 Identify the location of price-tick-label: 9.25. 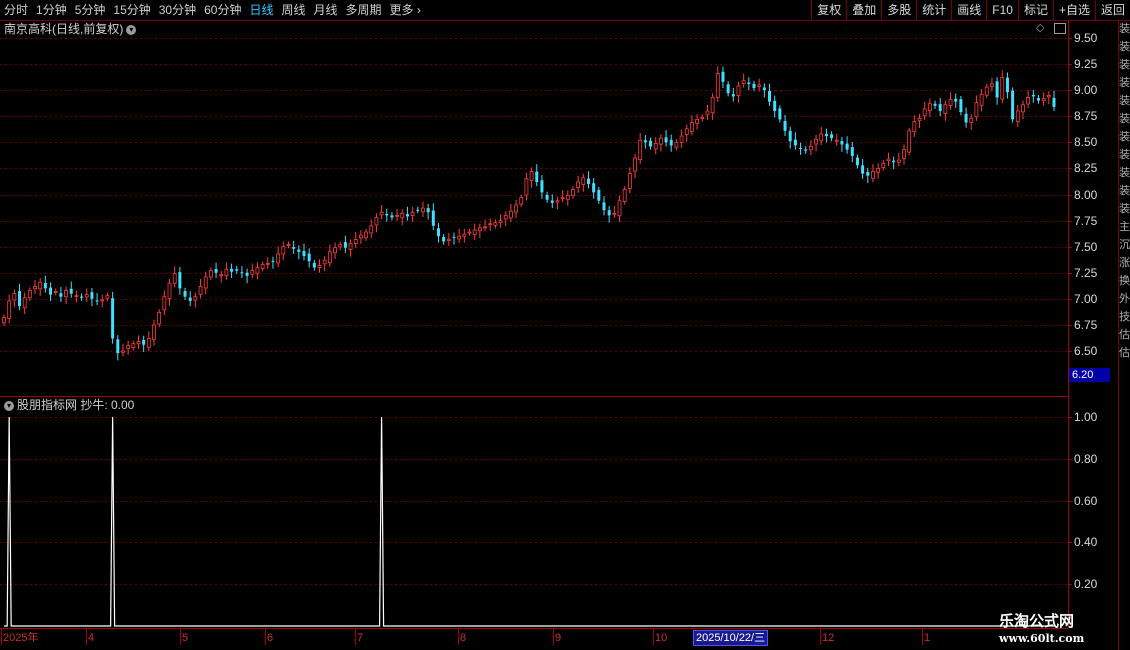
(1086, 64).